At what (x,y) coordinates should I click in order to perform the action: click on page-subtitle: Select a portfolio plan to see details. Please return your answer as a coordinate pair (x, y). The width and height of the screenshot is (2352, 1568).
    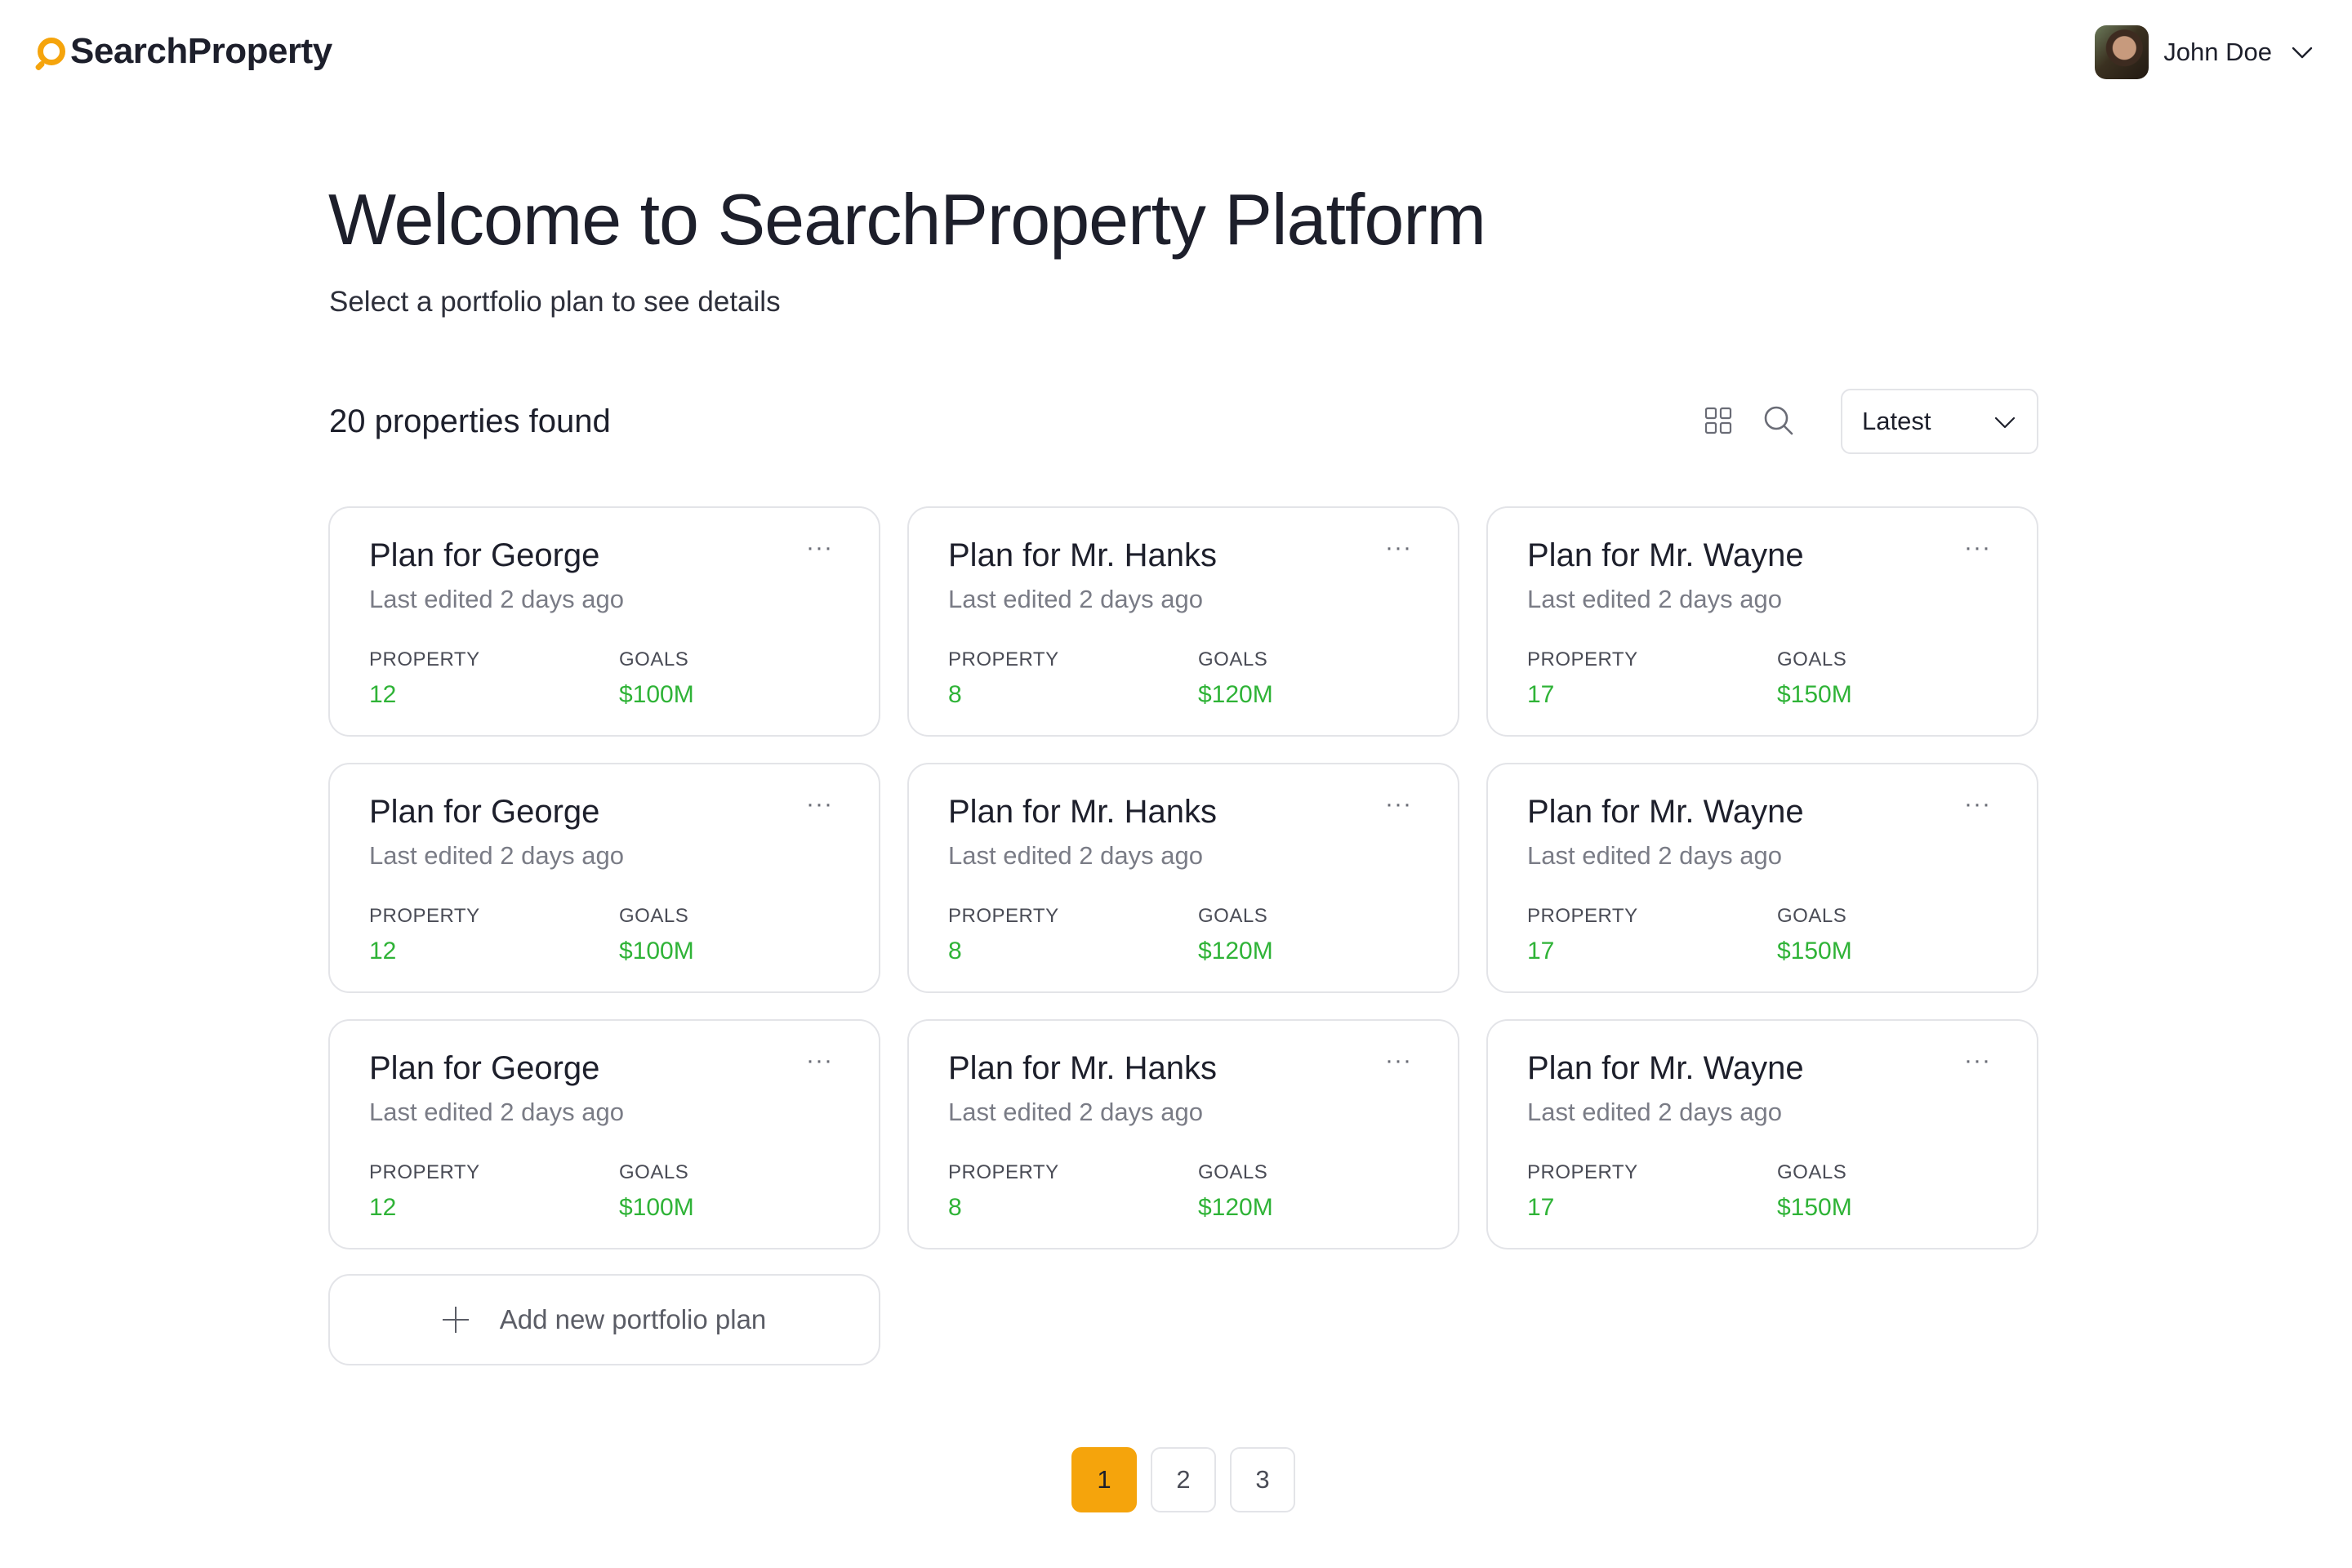
    Looking at the image, I should click on (555, 302).